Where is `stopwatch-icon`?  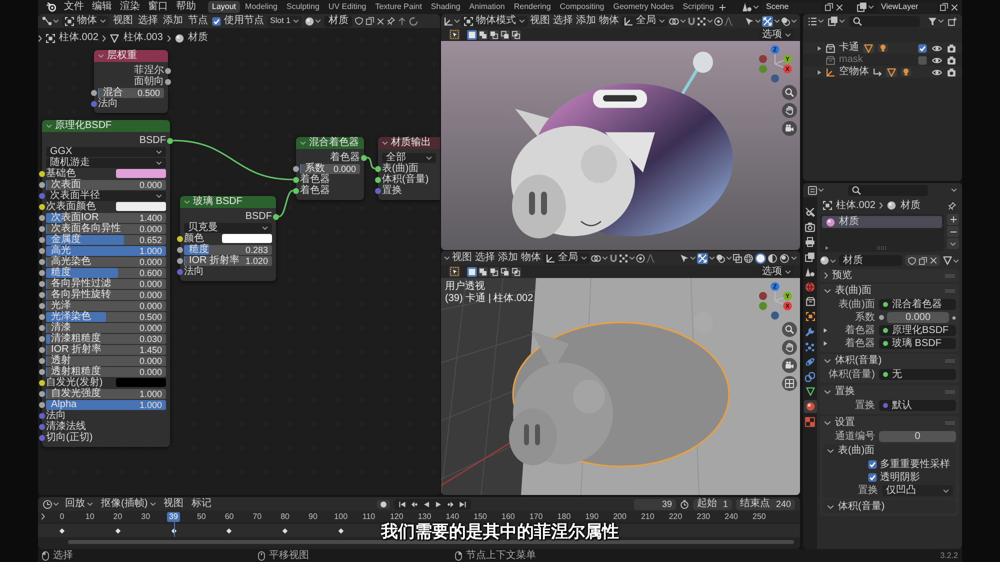
stopwatch-icon is located at coordinates (684, 504).